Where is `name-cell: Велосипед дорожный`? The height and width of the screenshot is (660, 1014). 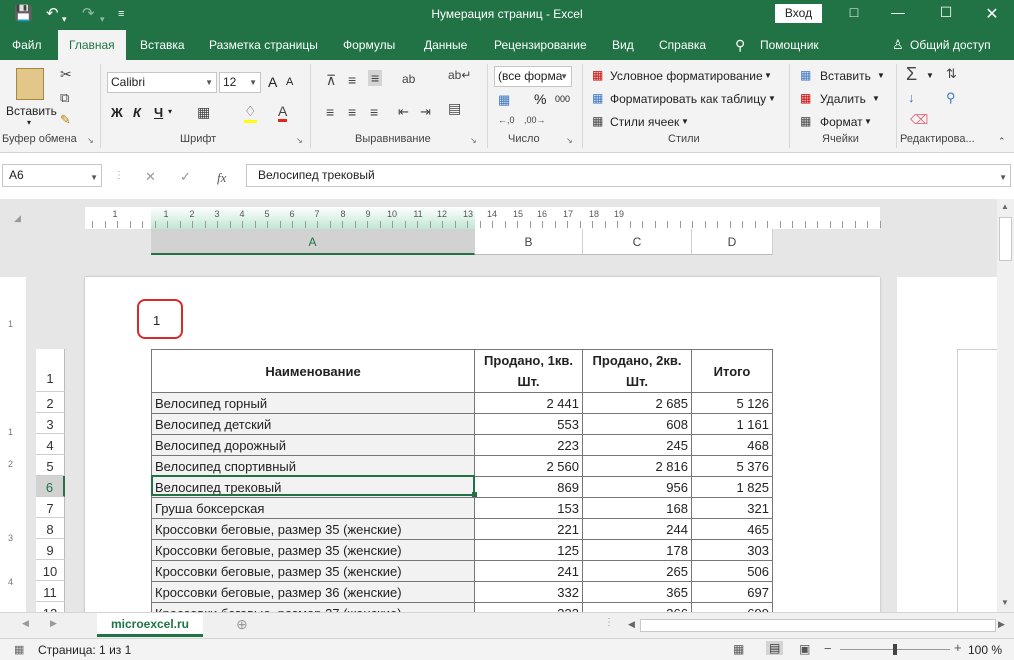 name-cell: Велосипед дорожный is located at coordinates (313, 445).